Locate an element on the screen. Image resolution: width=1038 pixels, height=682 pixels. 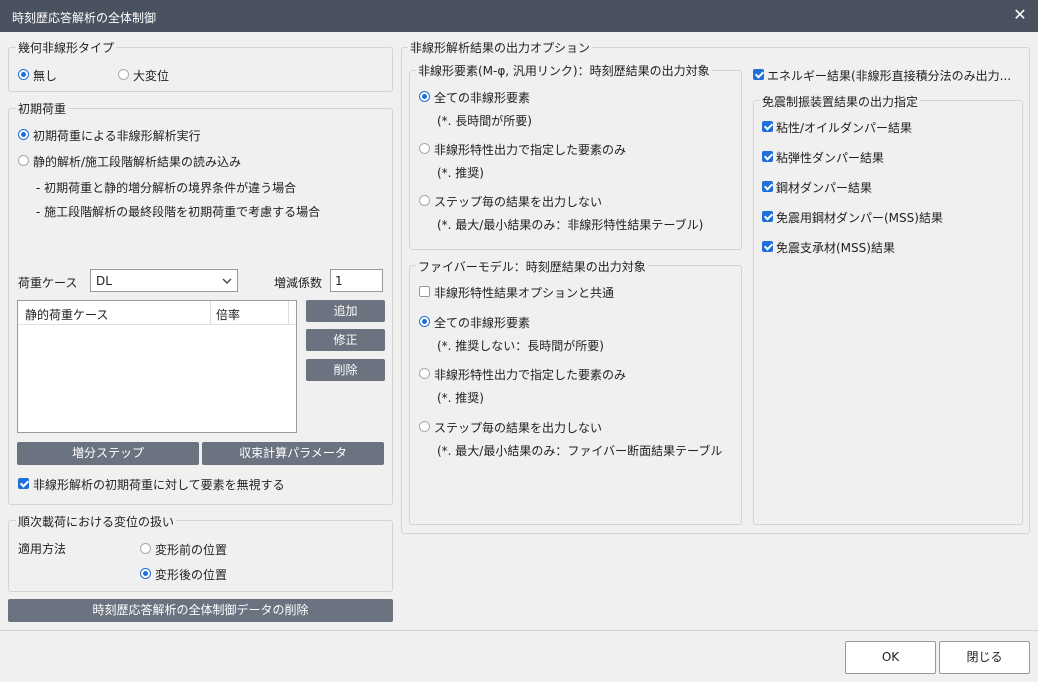
isolation-item-label: 粘弾性ダンパー結果 is located at coordinates (830, 158).